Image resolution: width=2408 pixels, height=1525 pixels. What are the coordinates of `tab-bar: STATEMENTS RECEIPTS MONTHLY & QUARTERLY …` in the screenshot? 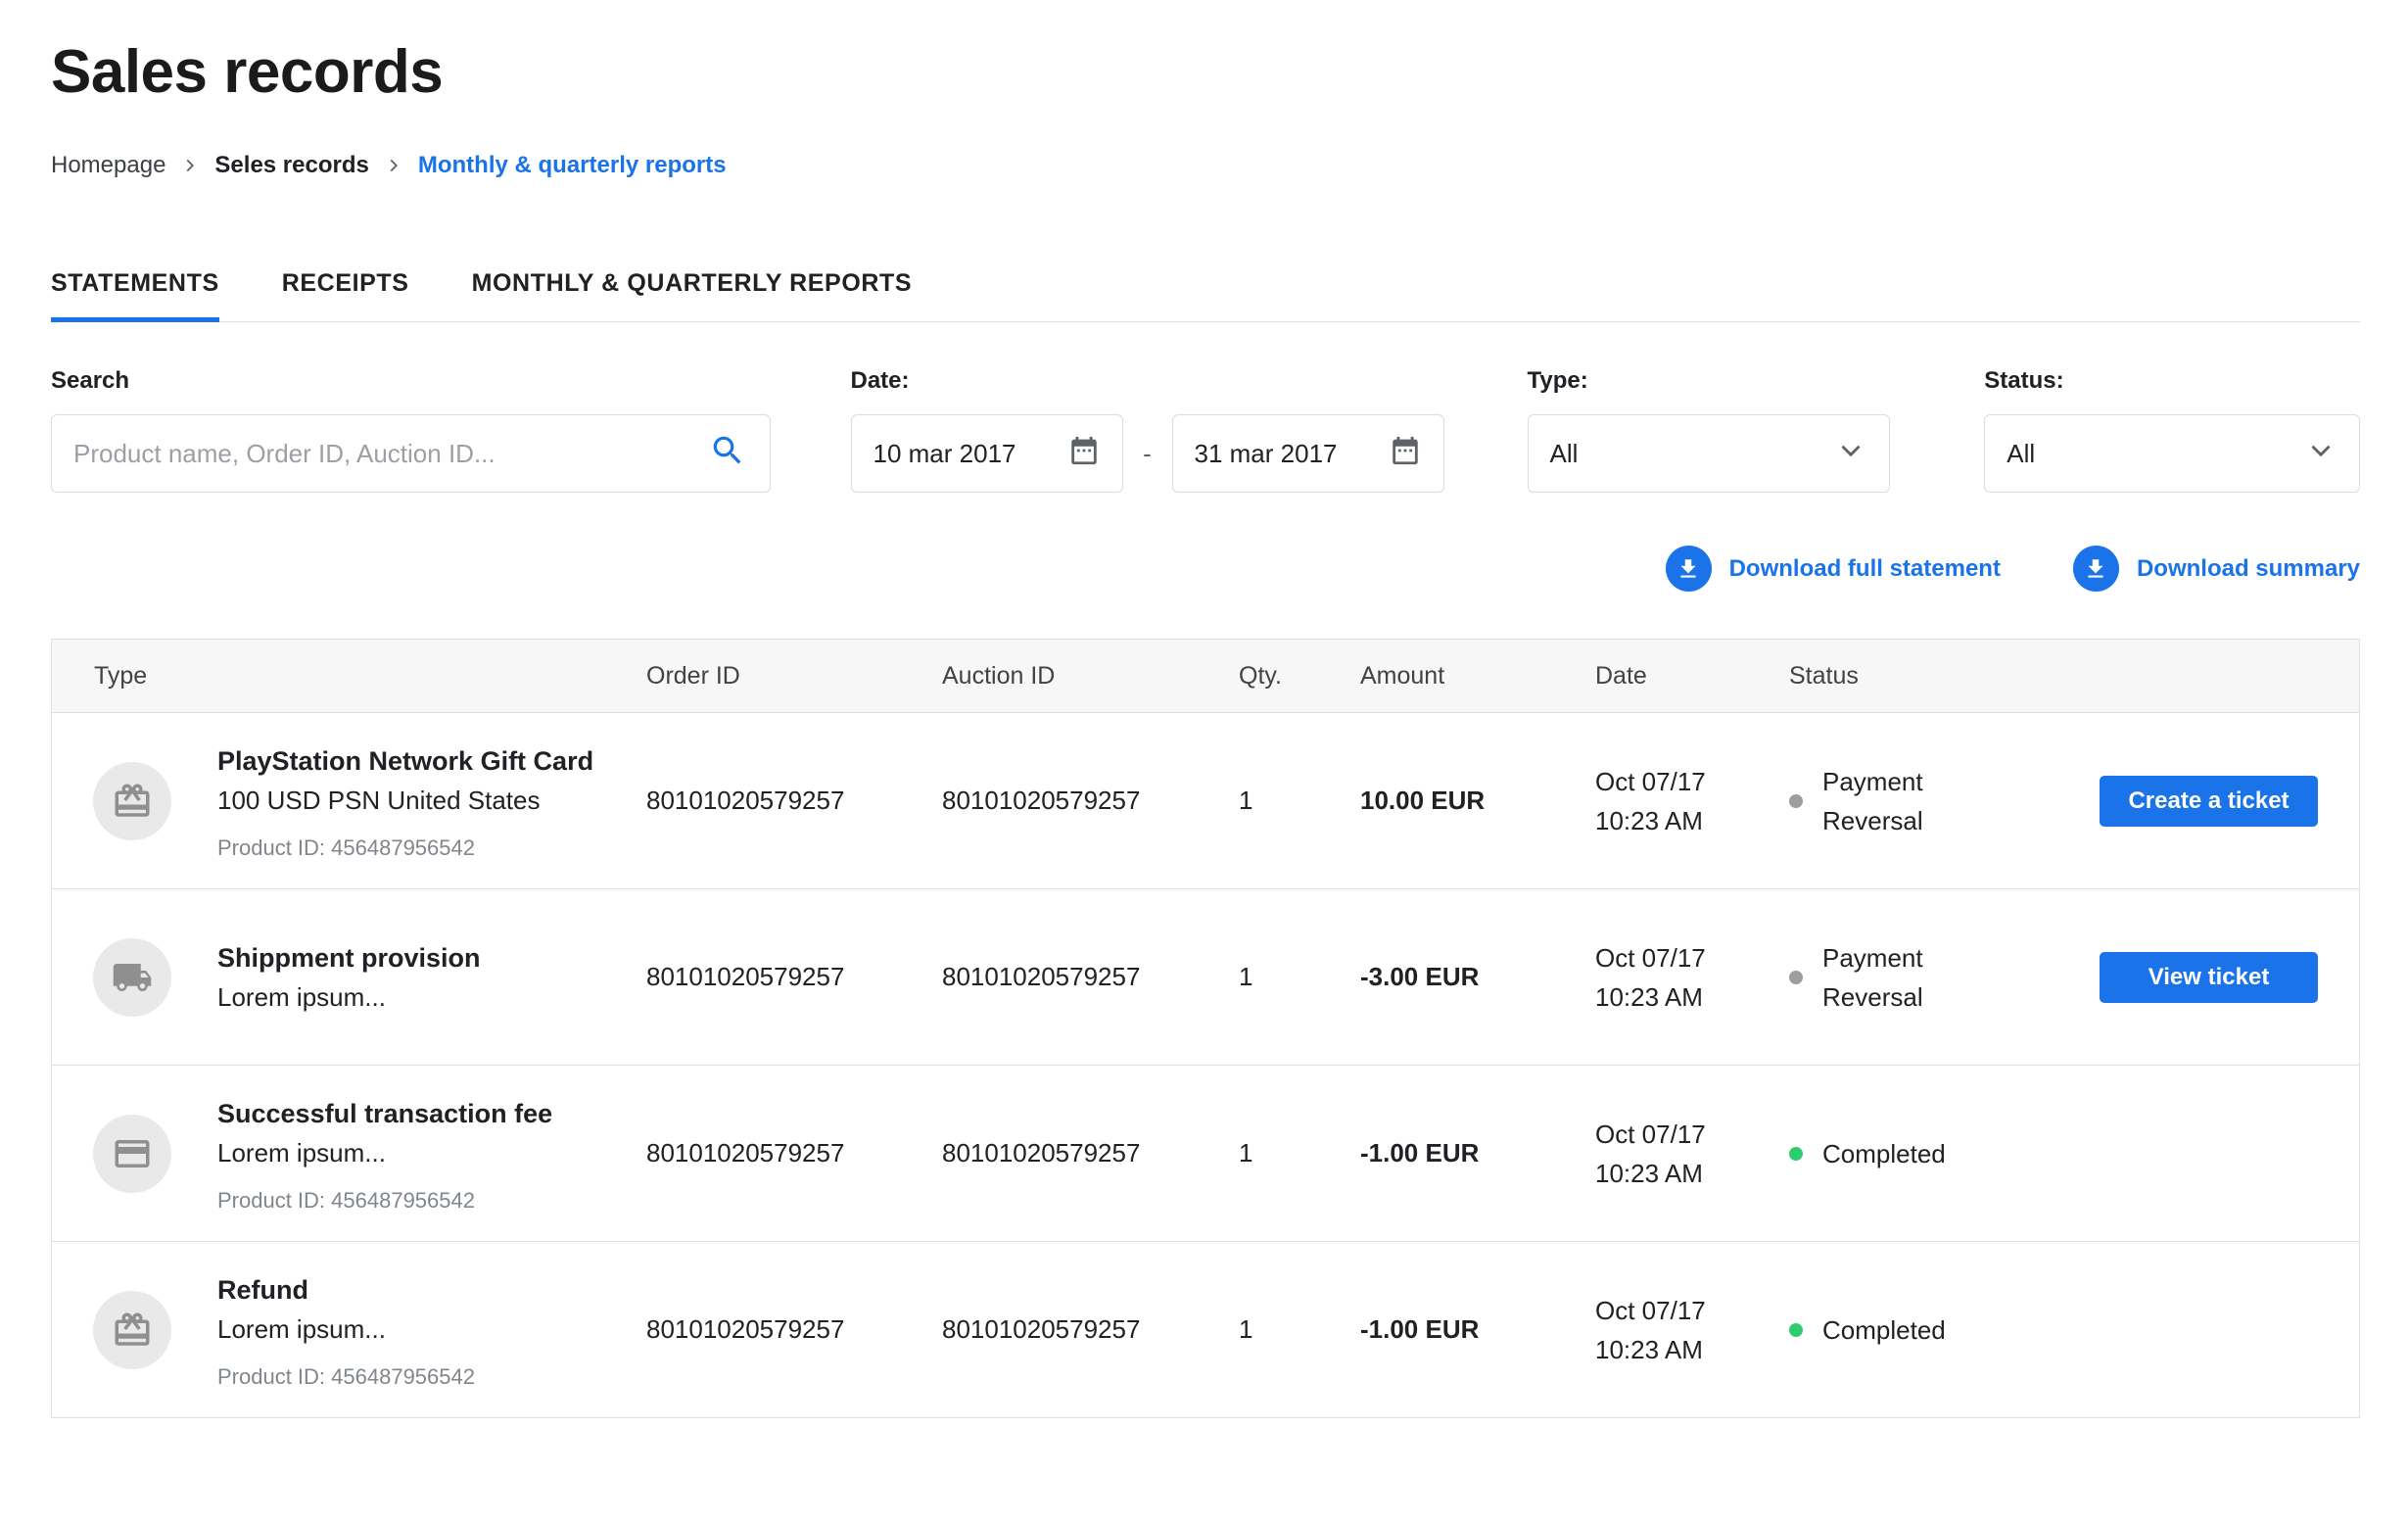 It's located at (1206, 295).